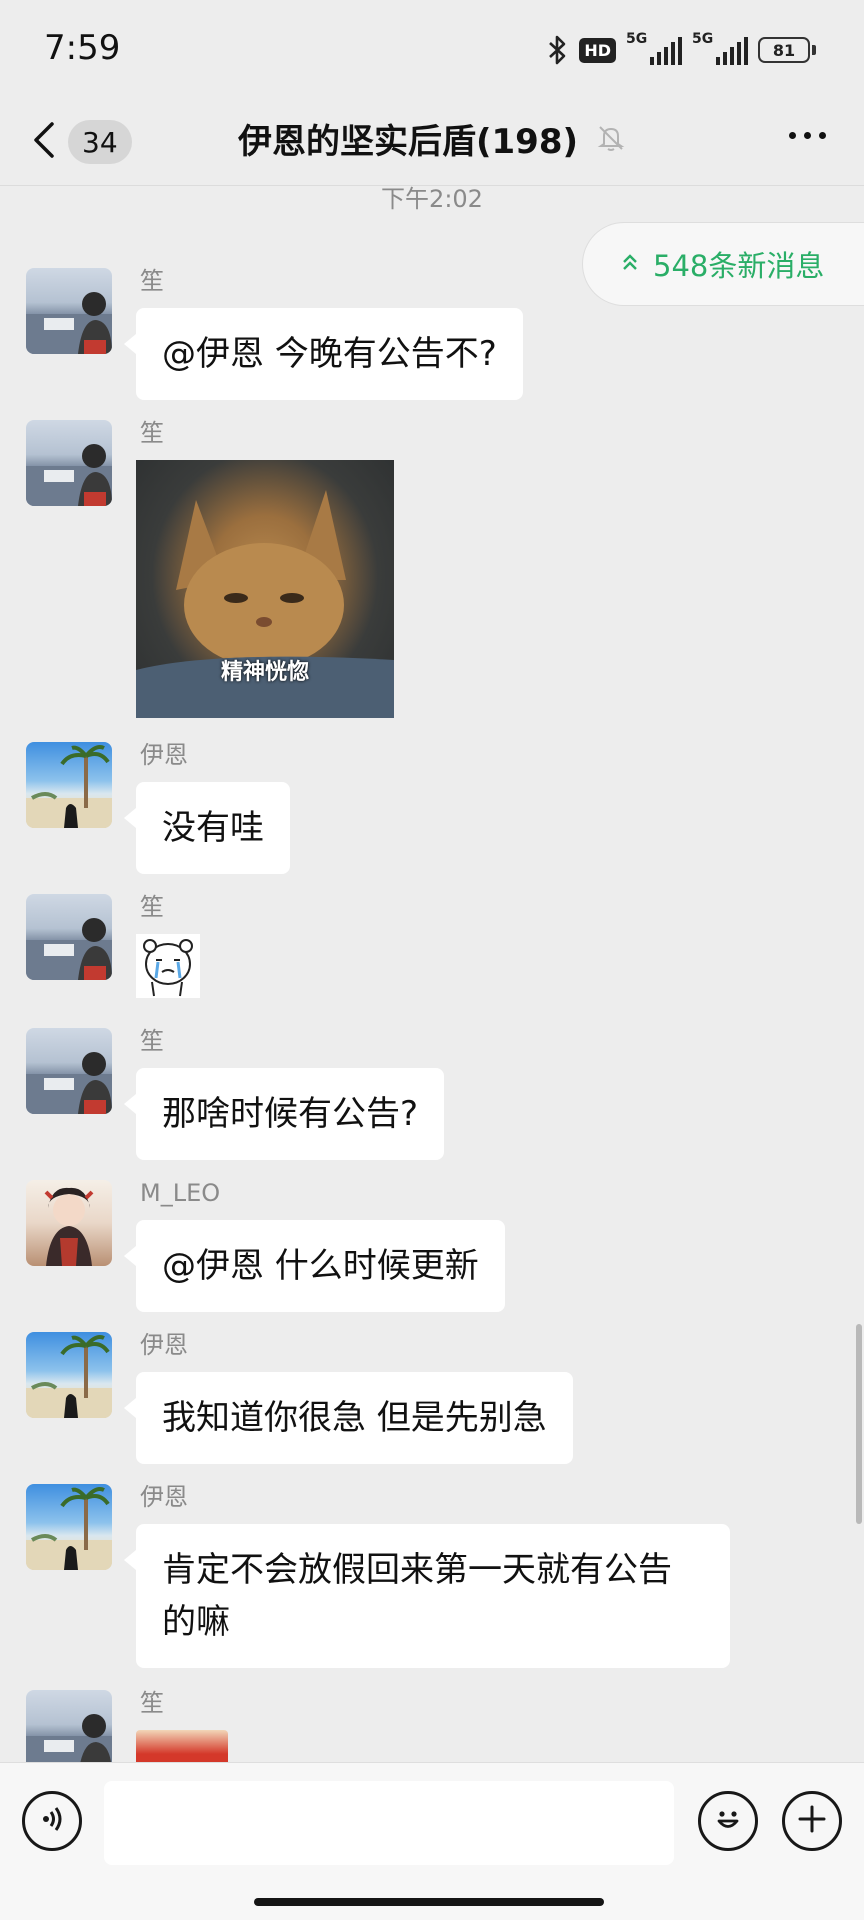  What do you see at coordinates (314, 1266) in the screenshot?
I see `message-bubble: @伊恩 什么时候更新` at bounding box center [314, 1266].